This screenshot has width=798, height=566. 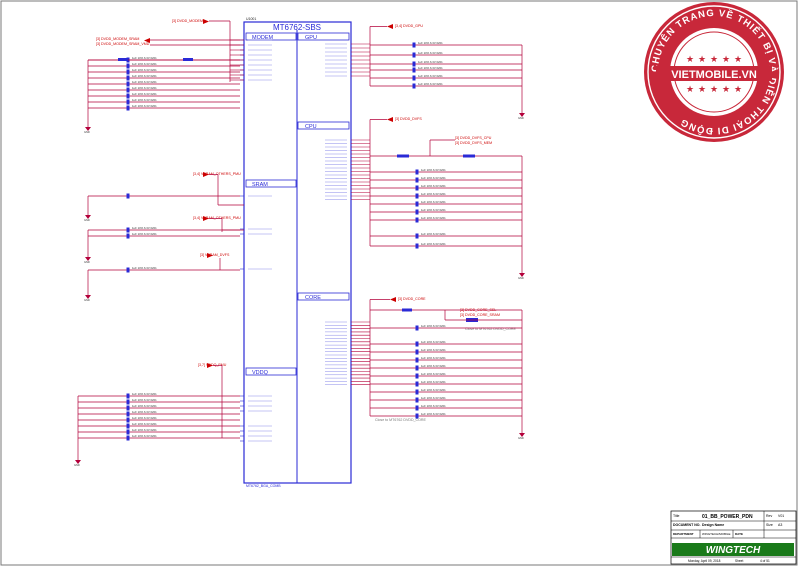 What do you see at coordinates (733, 550) in the screenshot?
I see `tb-logo: WINGTECH` at bounding box center [733, 550].